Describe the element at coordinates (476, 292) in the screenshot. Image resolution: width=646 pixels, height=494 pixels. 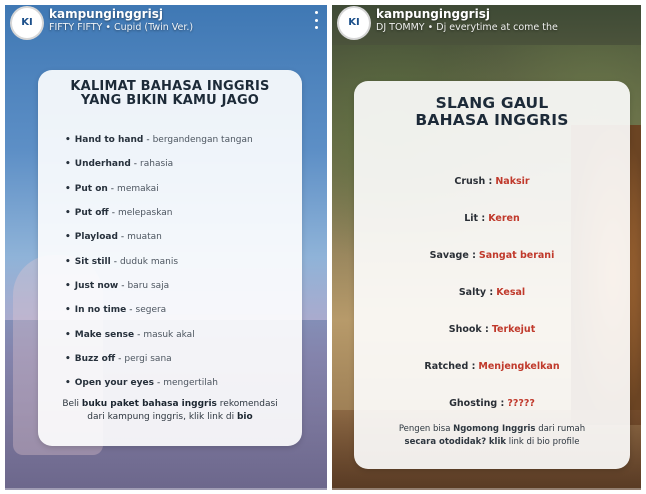
I see `slang-term: Salty :` at that location.